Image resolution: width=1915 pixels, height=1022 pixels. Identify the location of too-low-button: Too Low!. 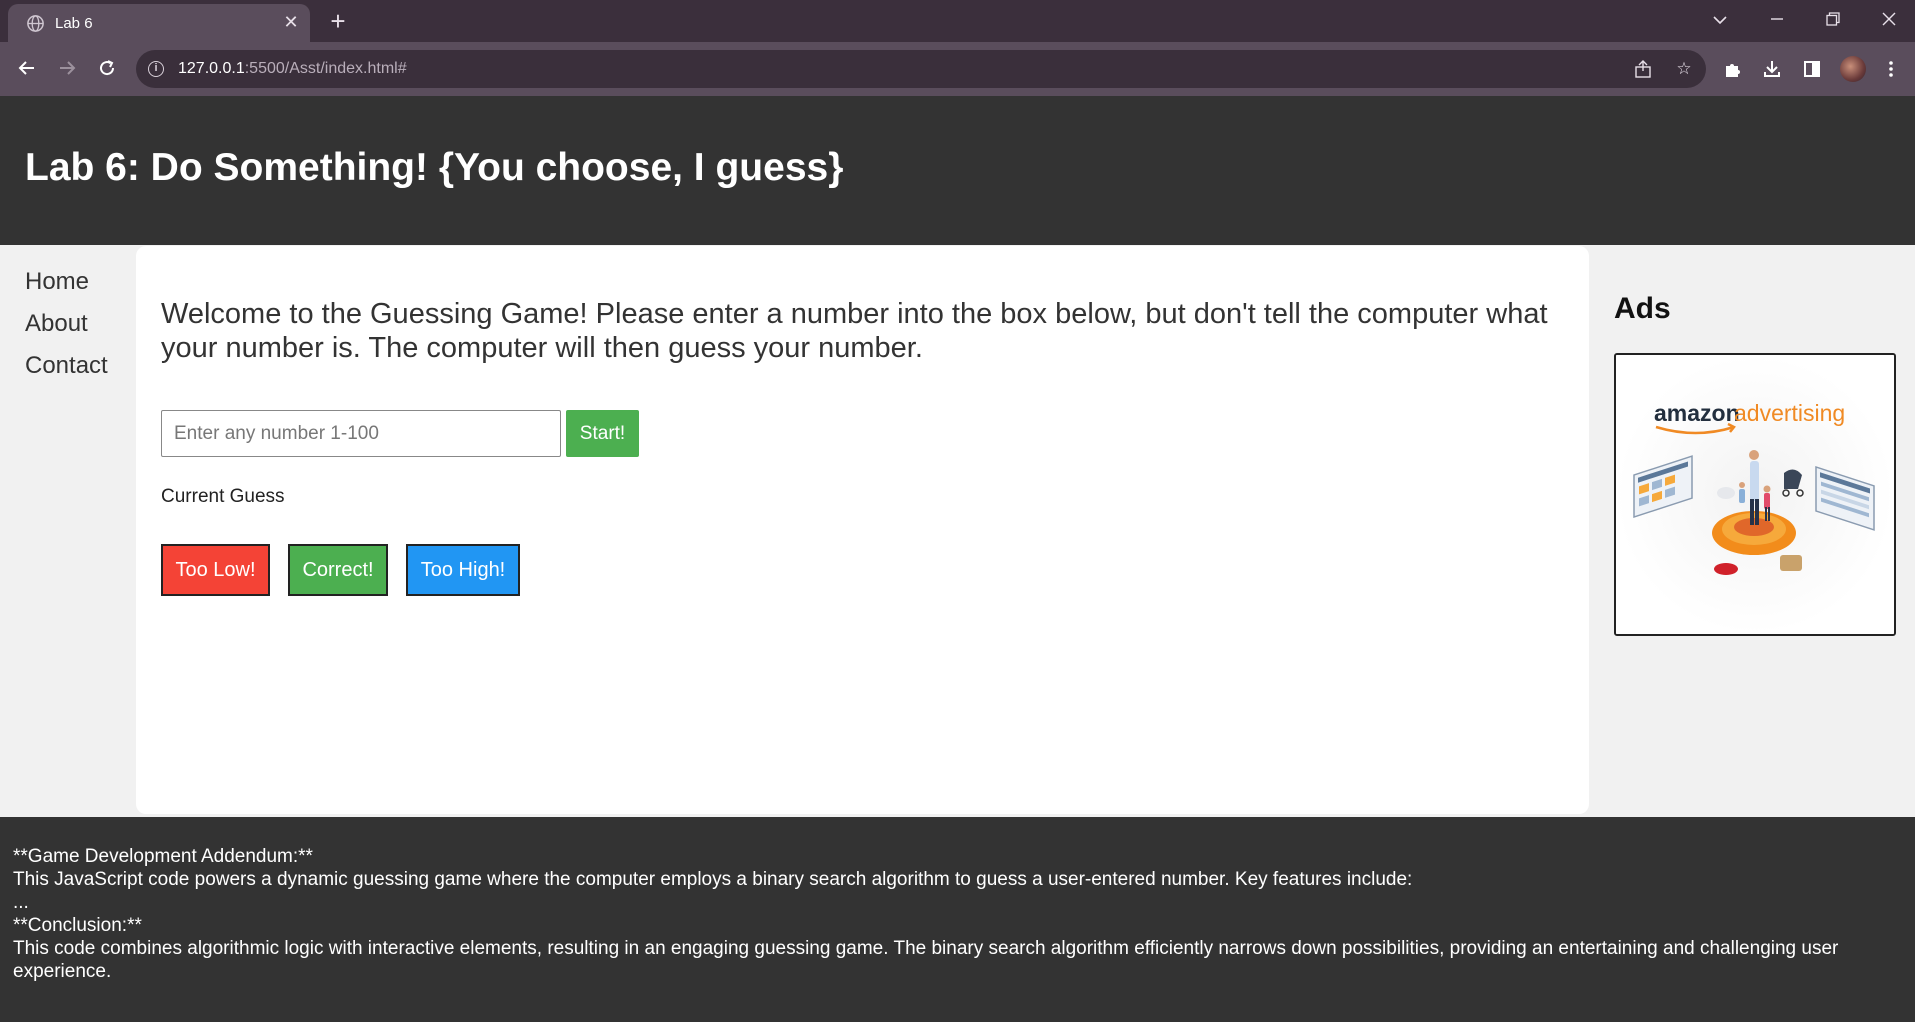
(215, 570).